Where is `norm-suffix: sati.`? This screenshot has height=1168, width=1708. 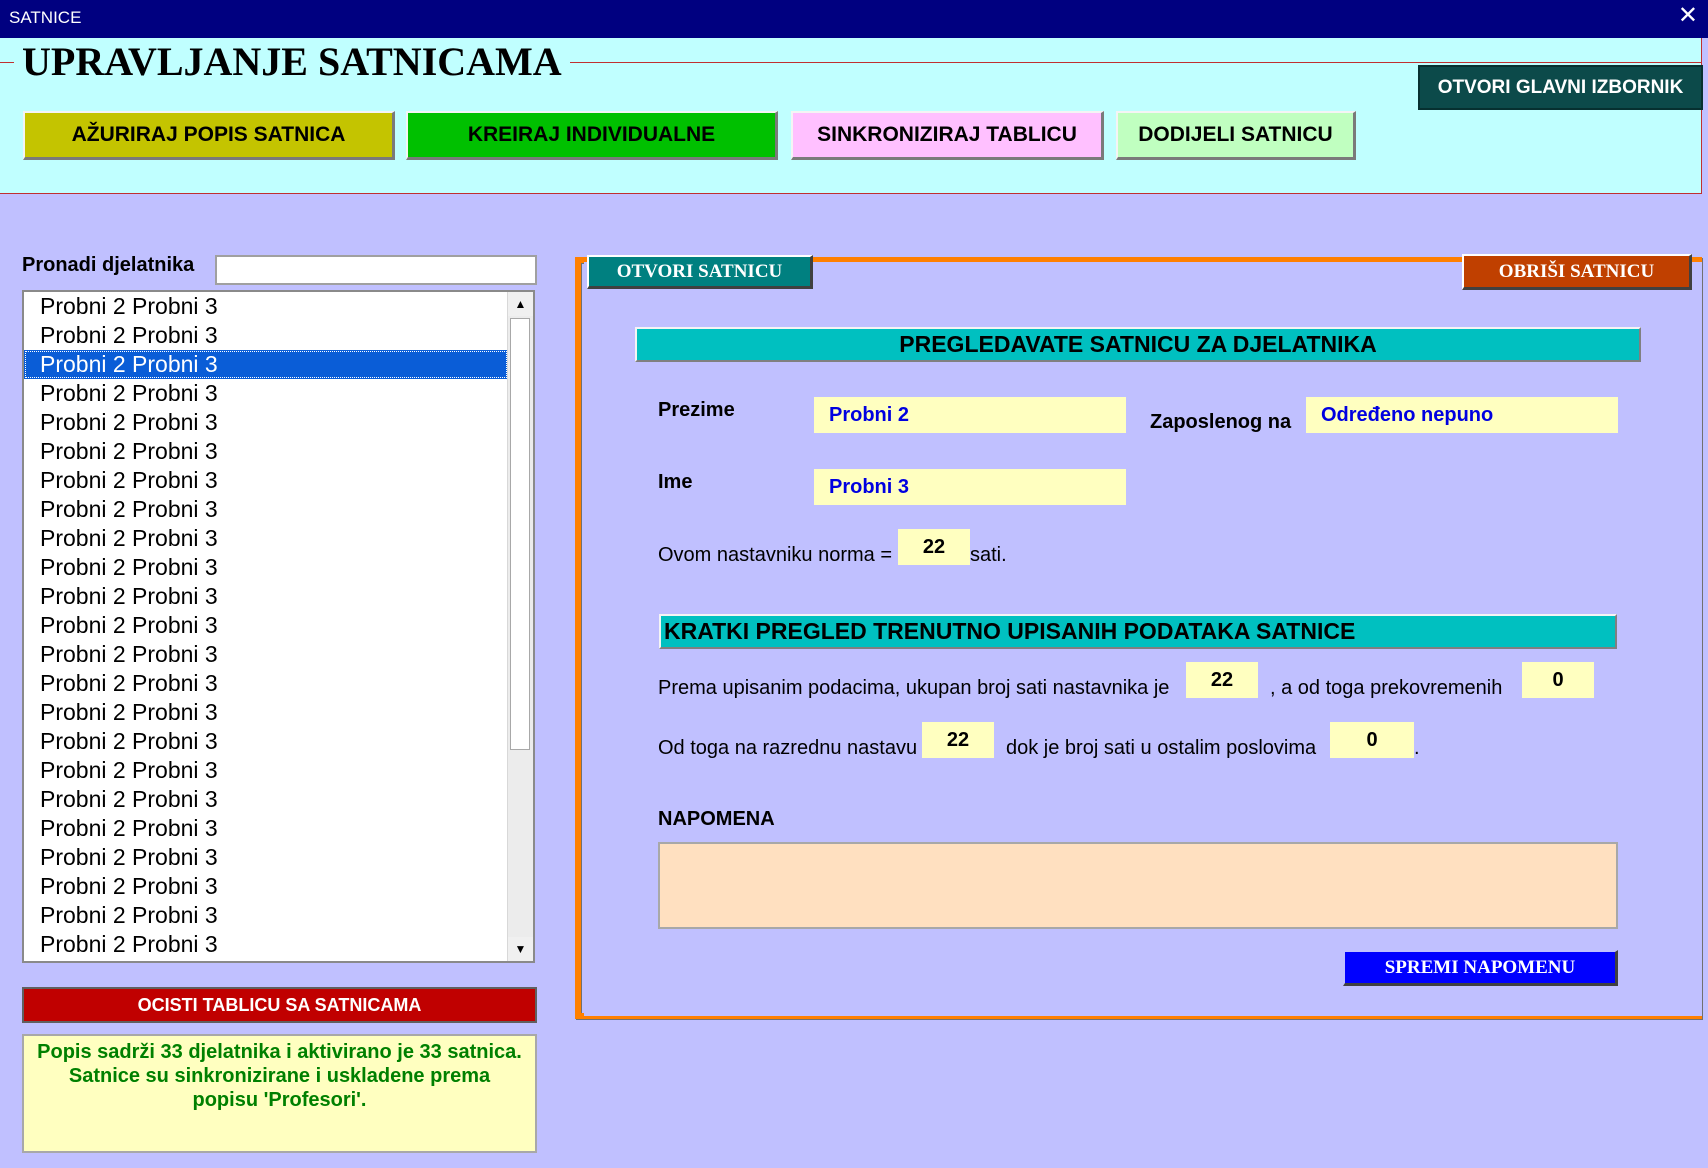 norm-suffix: sati. is located at coordinates (988, 555).